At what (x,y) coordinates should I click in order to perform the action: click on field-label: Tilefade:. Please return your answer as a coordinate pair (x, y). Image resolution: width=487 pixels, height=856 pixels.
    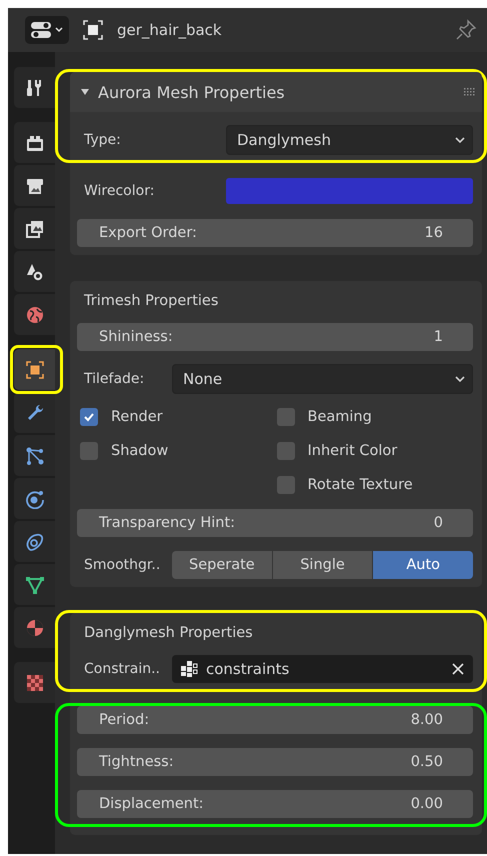
    Looking at the image, I should click on (115, 379).